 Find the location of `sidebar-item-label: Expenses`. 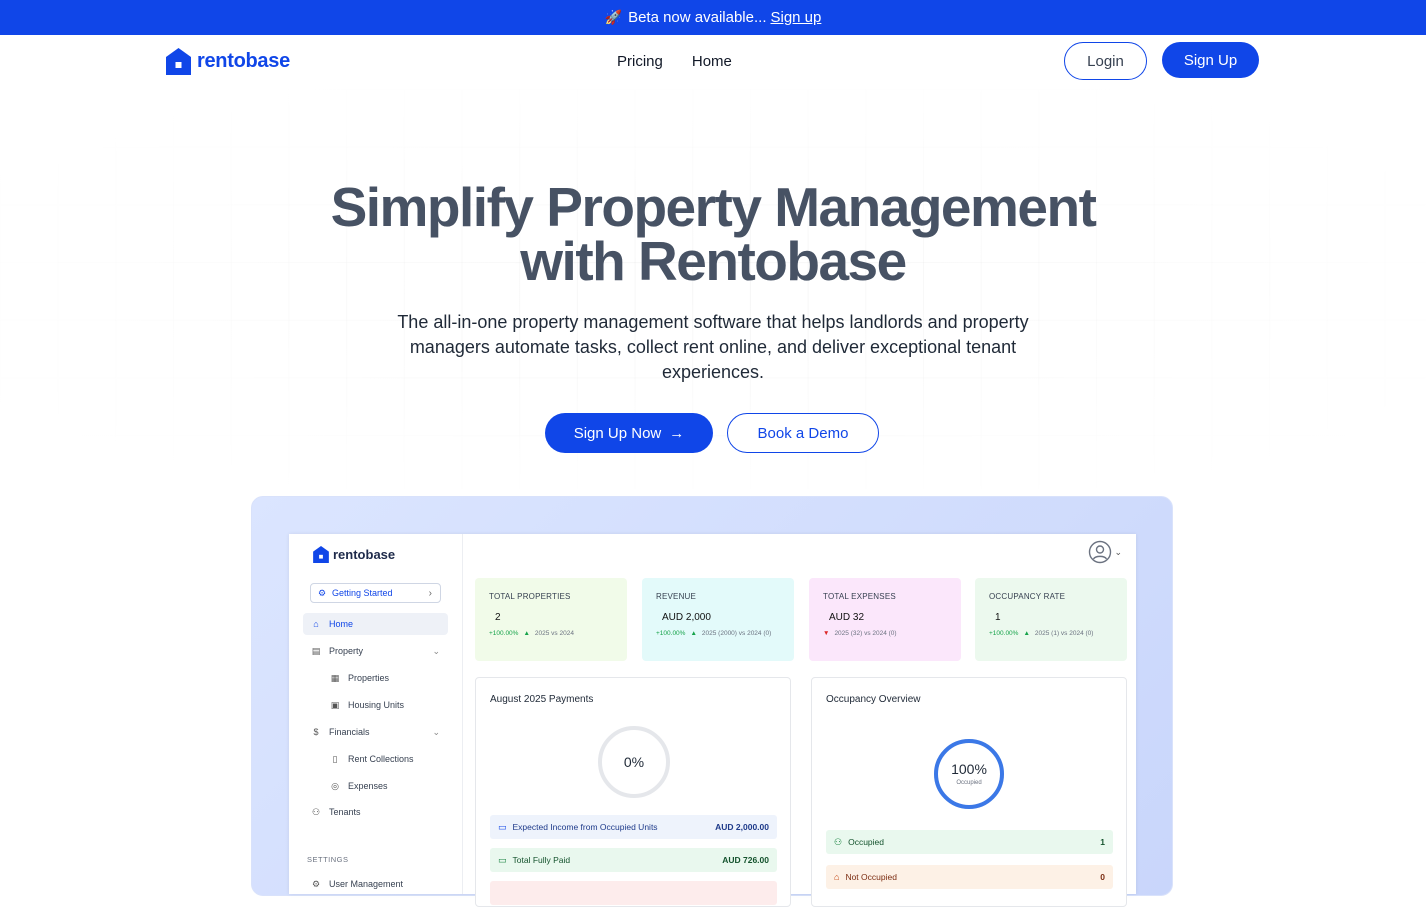

sidebar-item-label: Expenses is located at coordinates (368, 786).